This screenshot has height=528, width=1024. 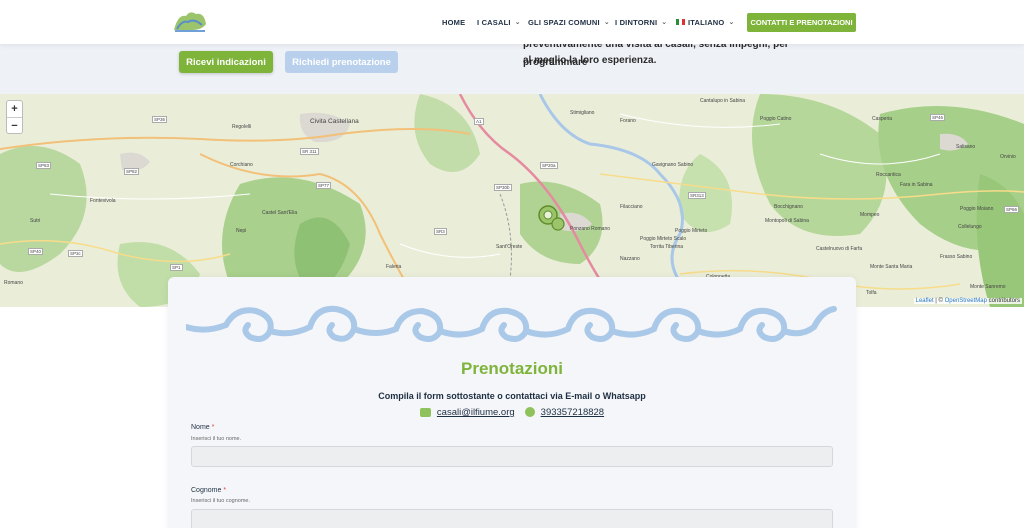 I want to click on map-place: Castelnuovo di Farfa, so click(x=839, y=249).